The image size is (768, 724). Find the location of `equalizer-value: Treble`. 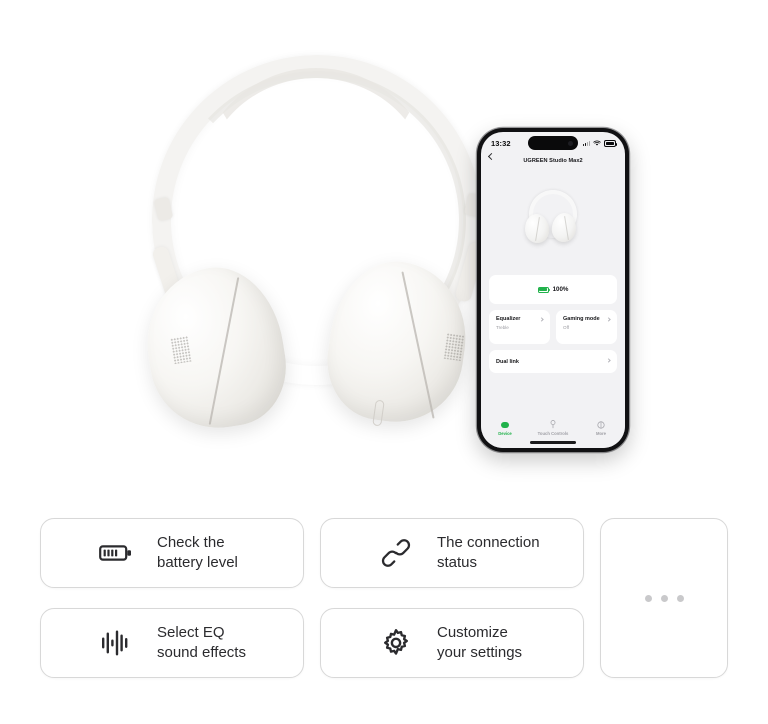

equalizer-value: Treble is located at coordinates (502, 327).